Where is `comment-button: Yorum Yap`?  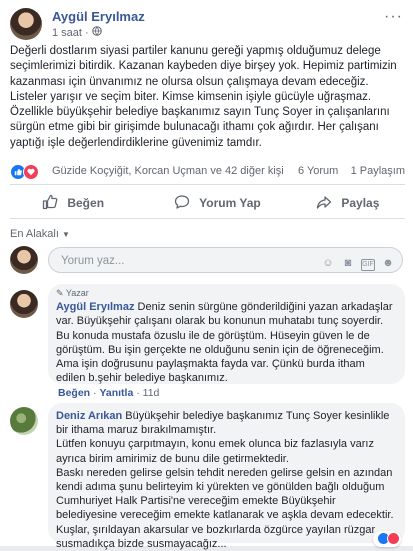 comment-button: Yorum Yap is located at coordinates (217, 202).